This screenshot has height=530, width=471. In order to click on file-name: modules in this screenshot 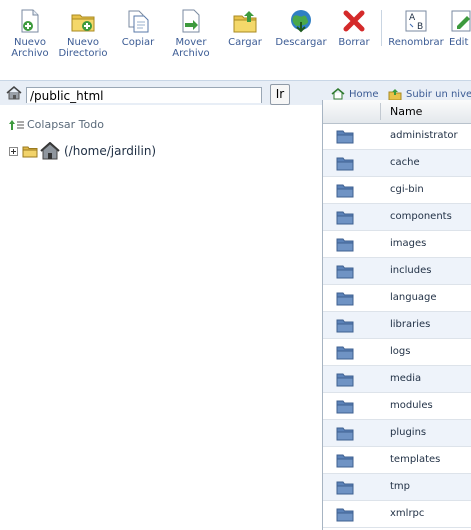, I will do `click(411, 405)`.